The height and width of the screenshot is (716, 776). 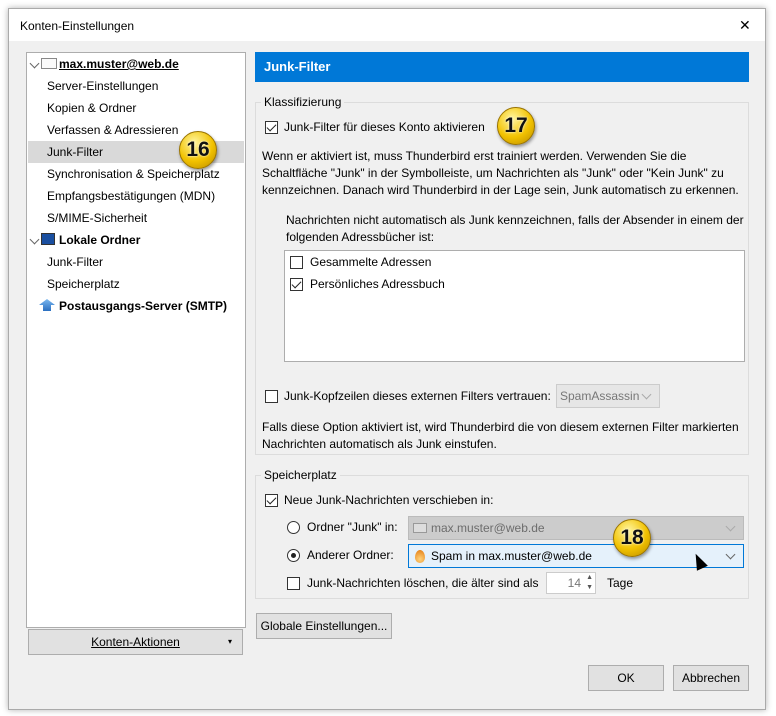 What do you see at coordinates (229, 641) in the screenshot?
I see `dropdown-arrow-icon: ▾` at bounding box center [229, 641].